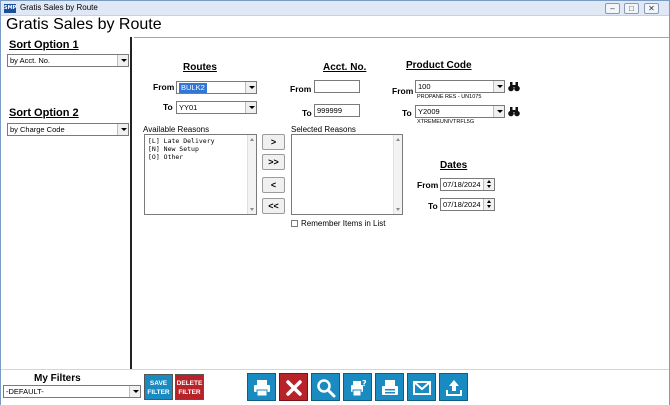  I want to click on product-to-description: XTREMEUNIVTRFL5G, so click(446, 122).